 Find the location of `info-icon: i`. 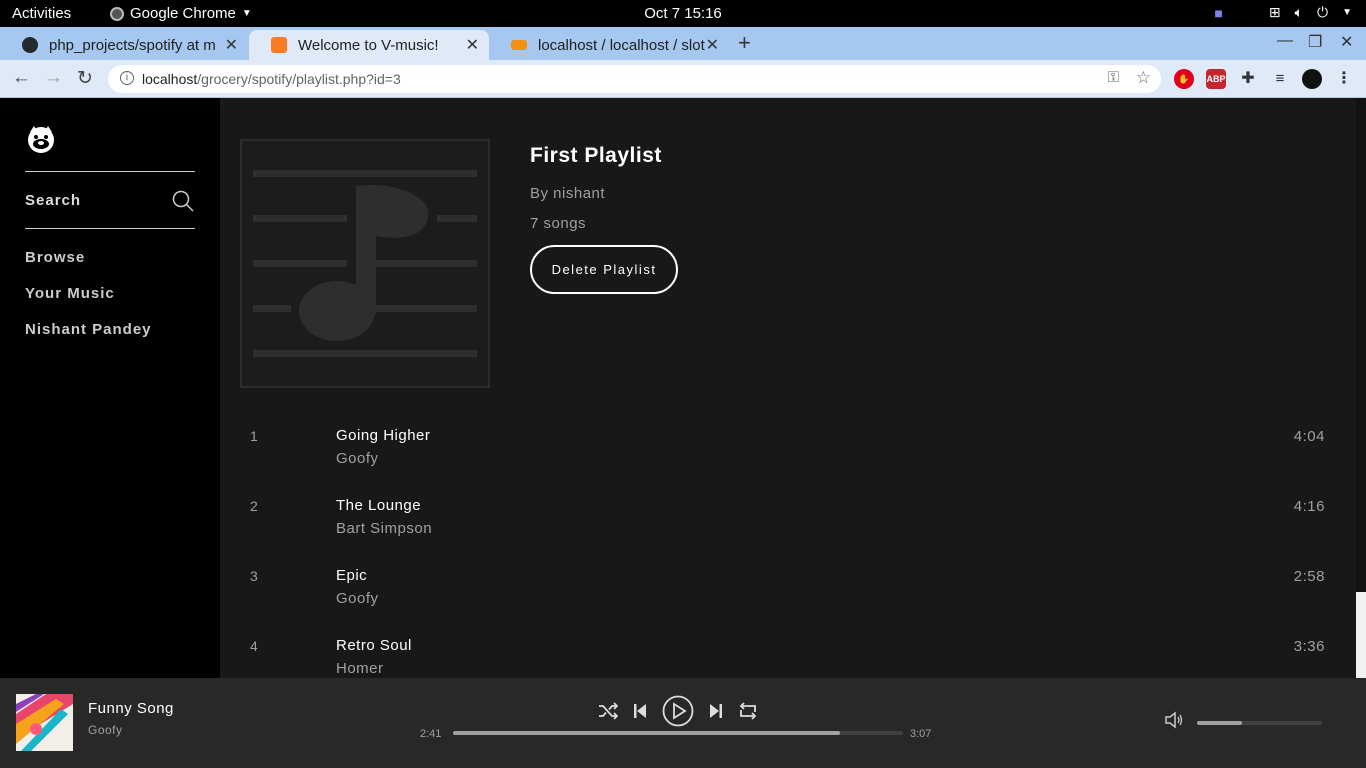

info-icon: i is located at coordinates (127, 78).